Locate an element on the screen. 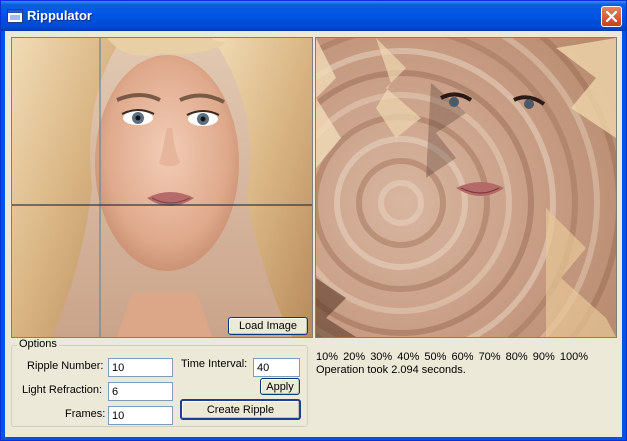 Image resolution: width=627 pixels, height=441 pixels. frames-label: Frames: is located at coordinates (85, 414).